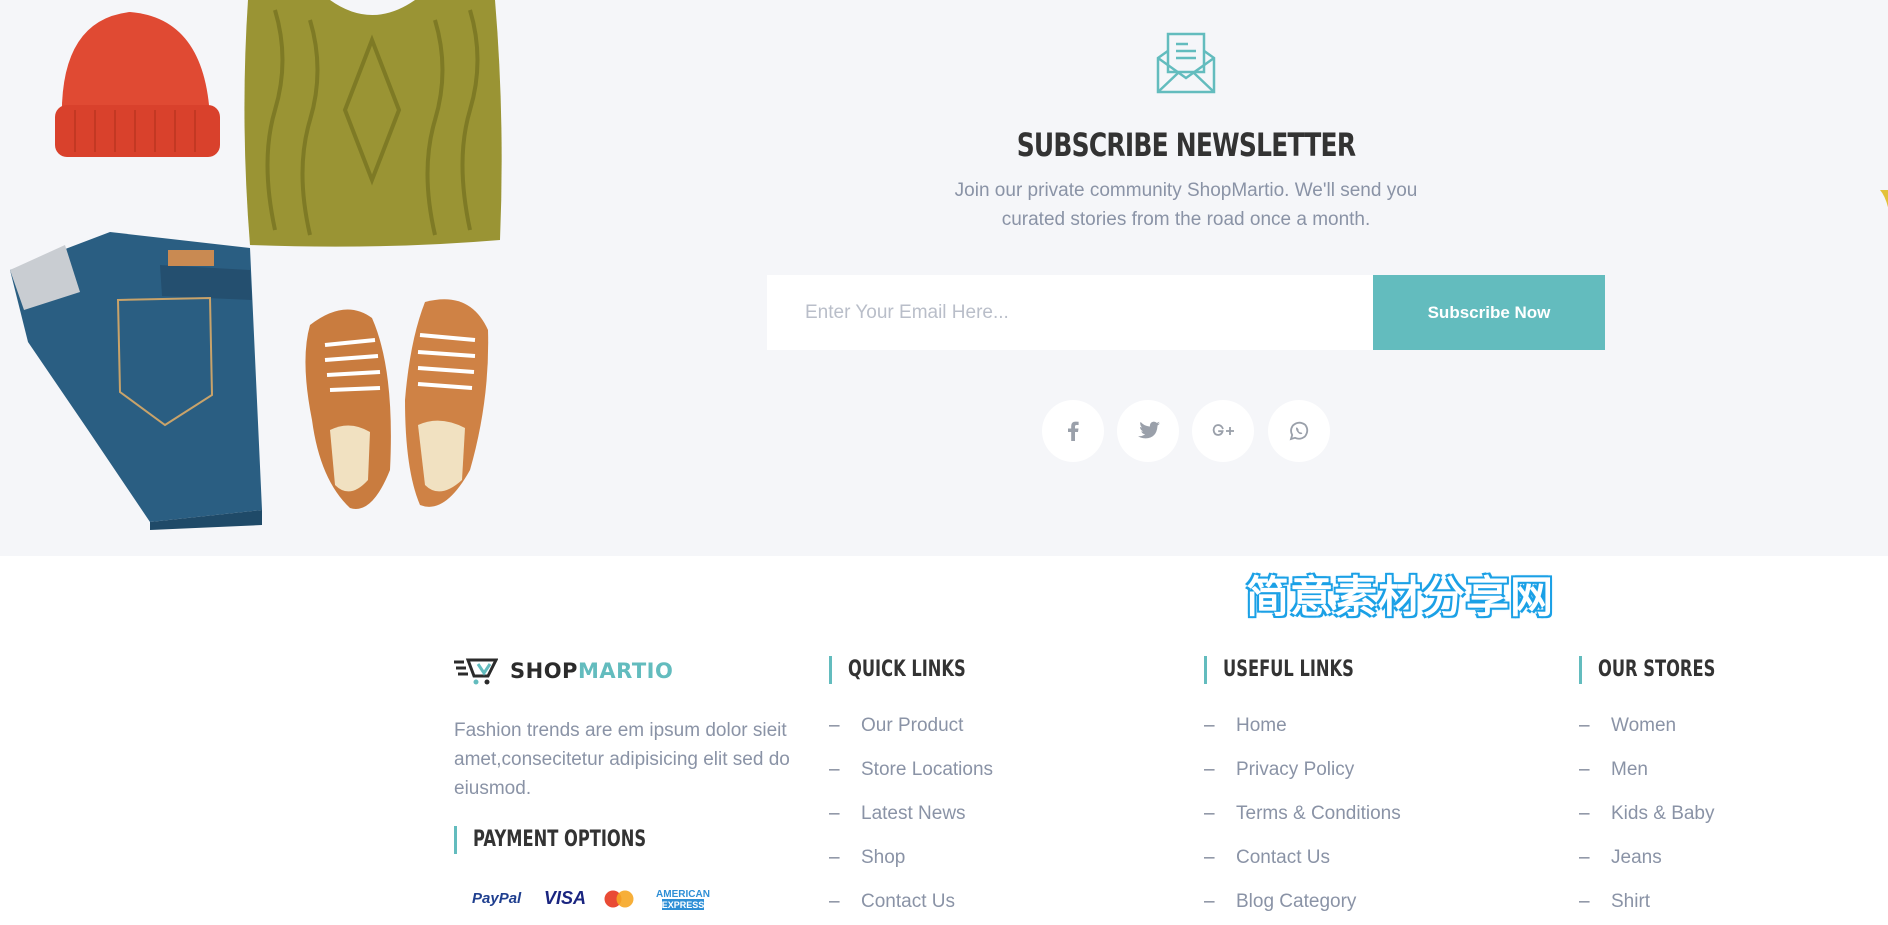 Image resolution: width=1888 pixels, height=925 pixels. What do you see at coordinates (1631, 901) in the screenshot?
I see `link-label: Shirt` at bounding box center [1631, 901].